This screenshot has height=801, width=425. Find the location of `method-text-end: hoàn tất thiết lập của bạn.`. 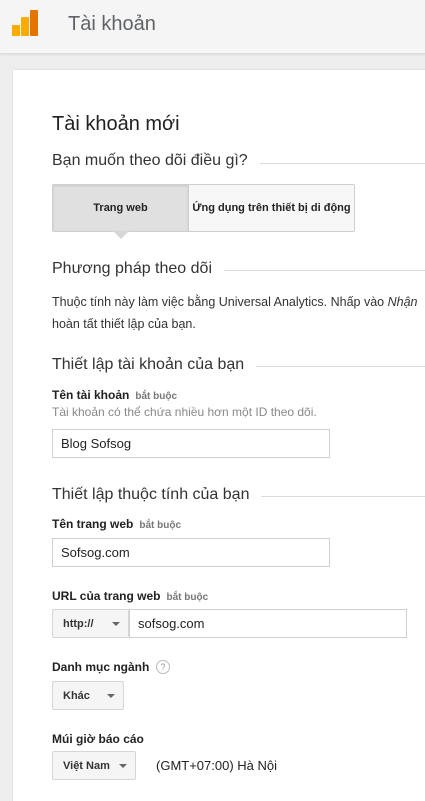

method-text-end: hoàn tất thiết lập của bạn. is located at coordinates (124, 324).